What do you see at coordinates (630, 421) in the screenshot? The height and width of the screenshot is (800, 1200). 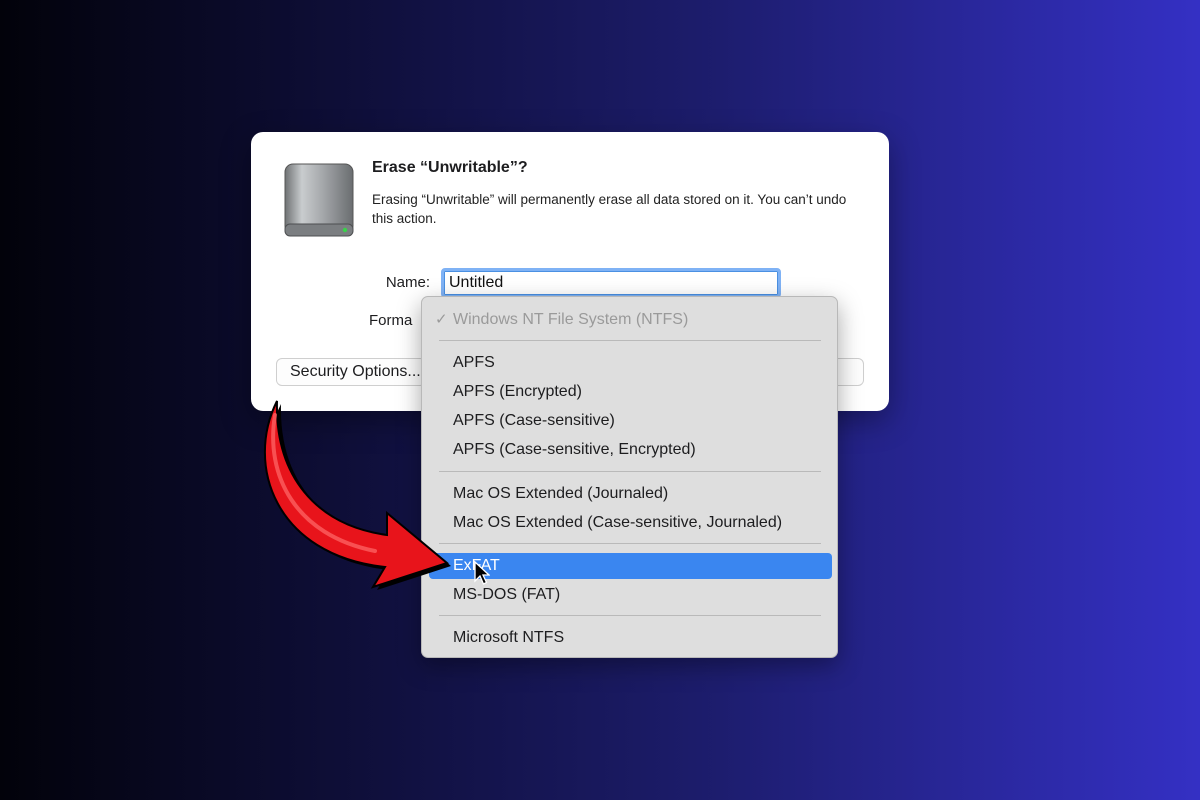 I see `menu-item-apfs-case-sensitive: APFS (Case-sensitive)` at bounding box center [630, 421].